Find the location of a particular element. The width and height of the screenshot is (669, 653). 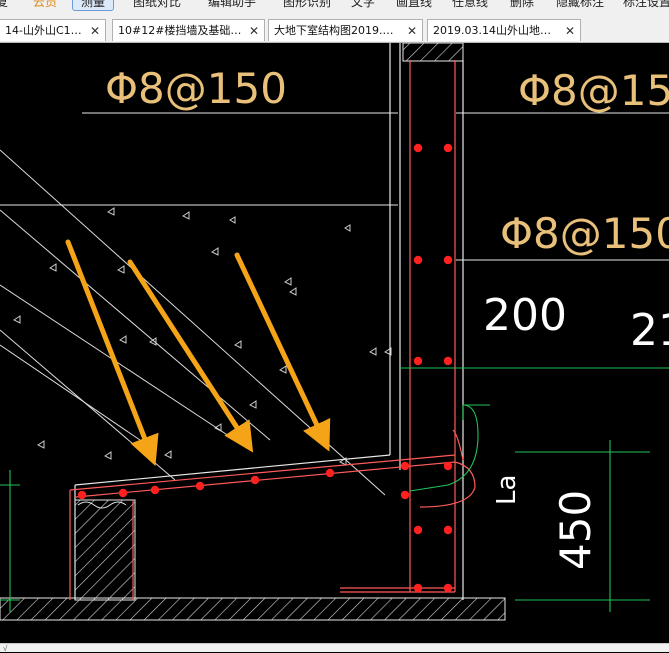

tab-doc-4: 2019.03.14山外山地… ✕ is located at coordinates (504, 30).